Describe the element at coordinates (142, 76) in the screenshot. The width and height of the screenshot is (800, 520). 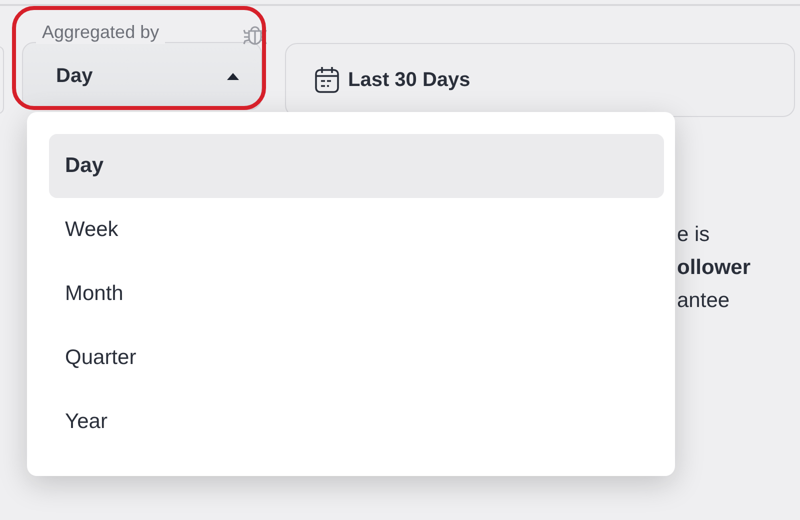
I see `aggregation-select: Day` at that location.